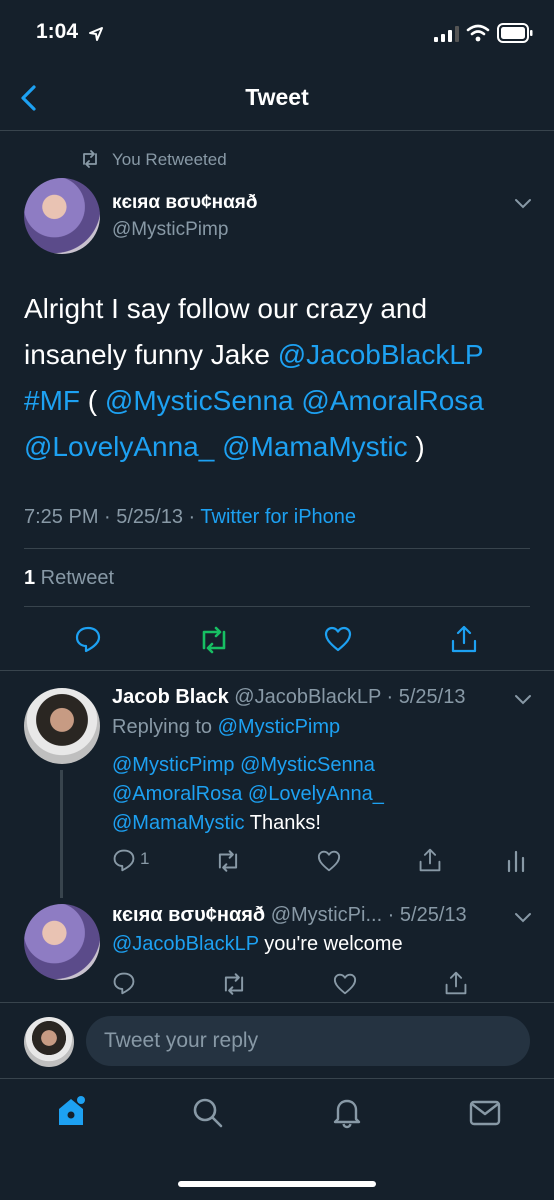  I want to click on tweet-header: Jacob Black @JacobBlackLP · 5/25/13, so click(288, 697).